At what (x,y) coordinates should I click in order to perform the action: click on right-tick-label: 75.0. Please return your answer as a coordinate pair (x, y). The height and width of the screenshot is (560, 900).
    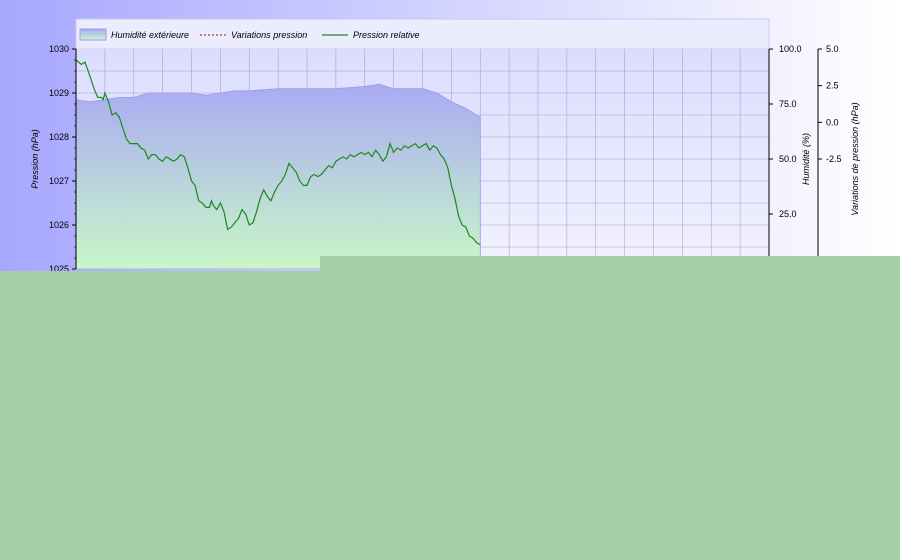
    Looking at the image, I should click on (788, 104).